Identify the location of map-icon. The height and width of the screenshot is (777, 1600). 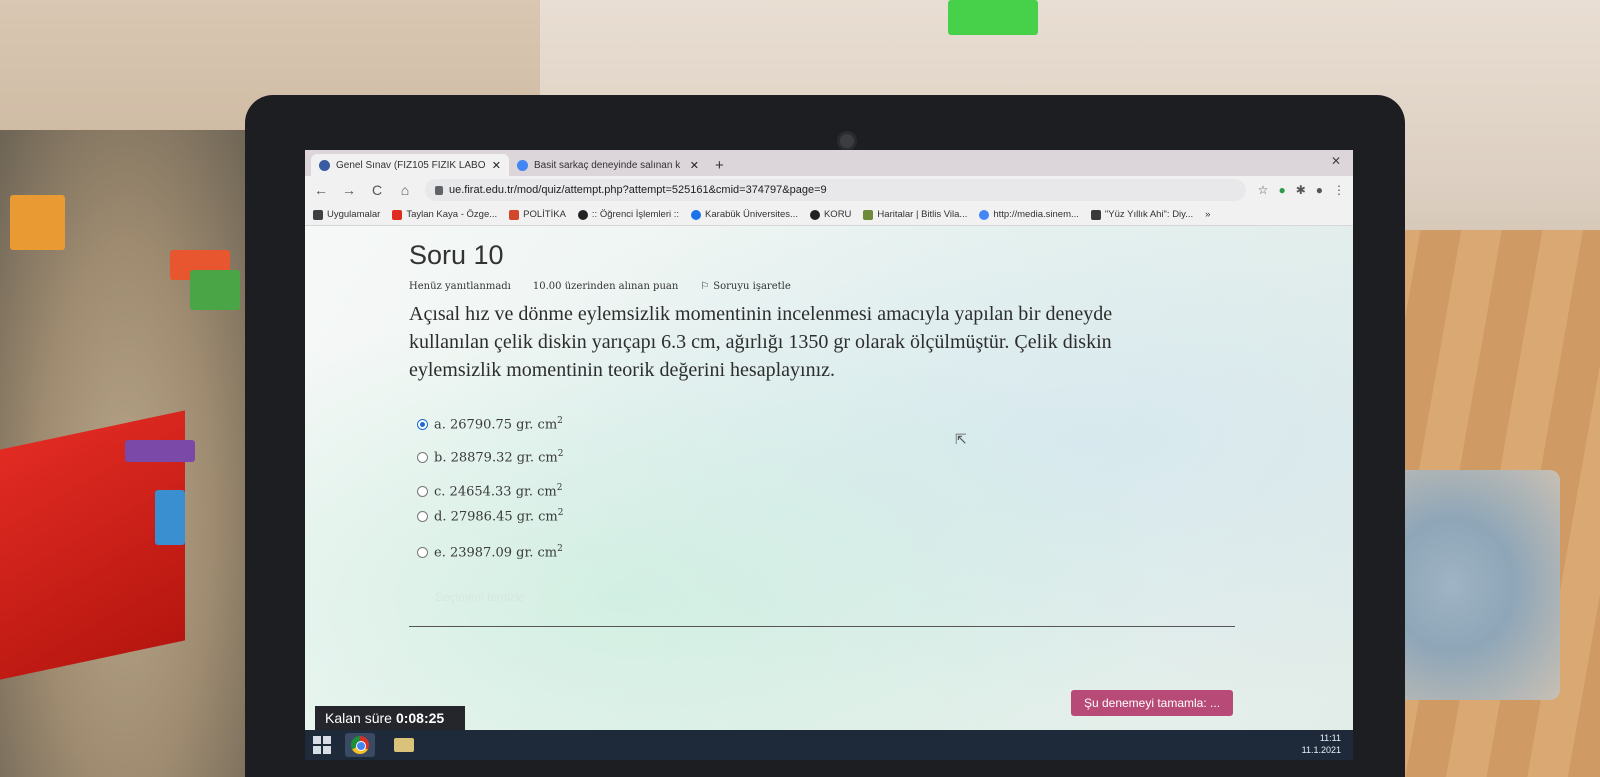
(868, 214).